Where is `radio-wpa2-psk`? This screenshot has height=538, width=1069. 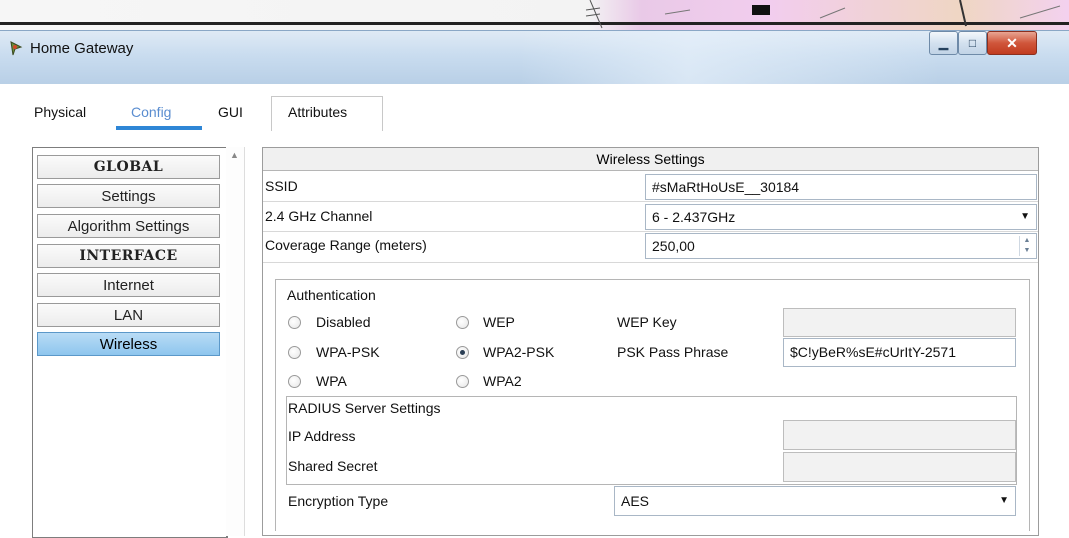
radio-wpa2-psk is located at coordinates (462, 352).